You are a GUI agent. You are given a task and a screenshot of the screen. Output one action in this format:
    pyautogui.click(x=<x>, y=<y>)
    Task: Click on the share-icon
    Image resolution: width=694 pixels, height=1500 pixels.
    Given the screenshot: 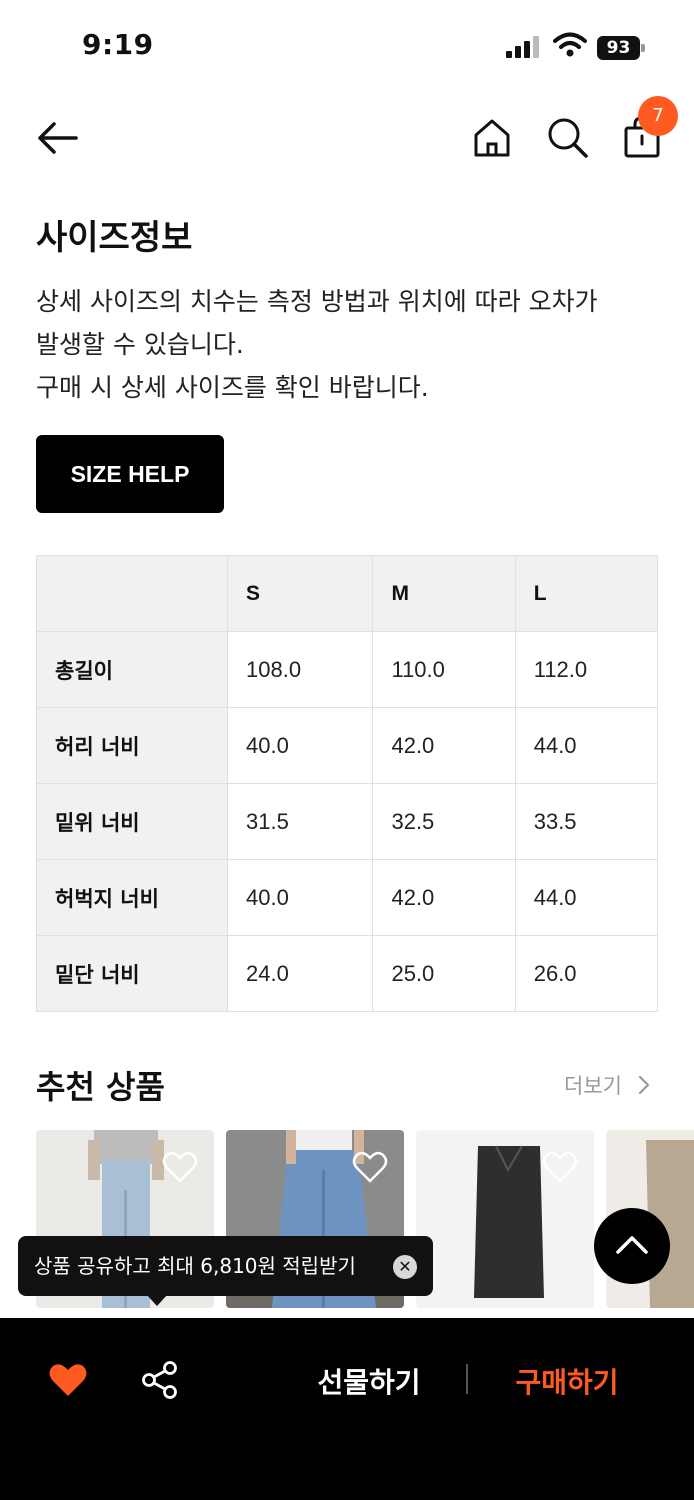 What is the action you would take?
    pyautogui.click(x=159, y=1380)
    